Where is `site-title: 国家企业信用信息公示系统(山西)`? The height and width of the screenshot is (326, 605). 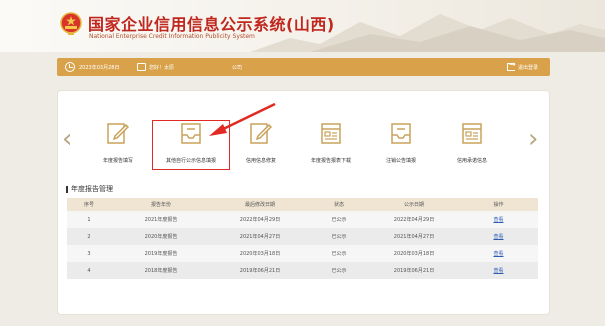 site-title: 国家企业信用信息公示系统(山西) is located at coordinates (211, 24).